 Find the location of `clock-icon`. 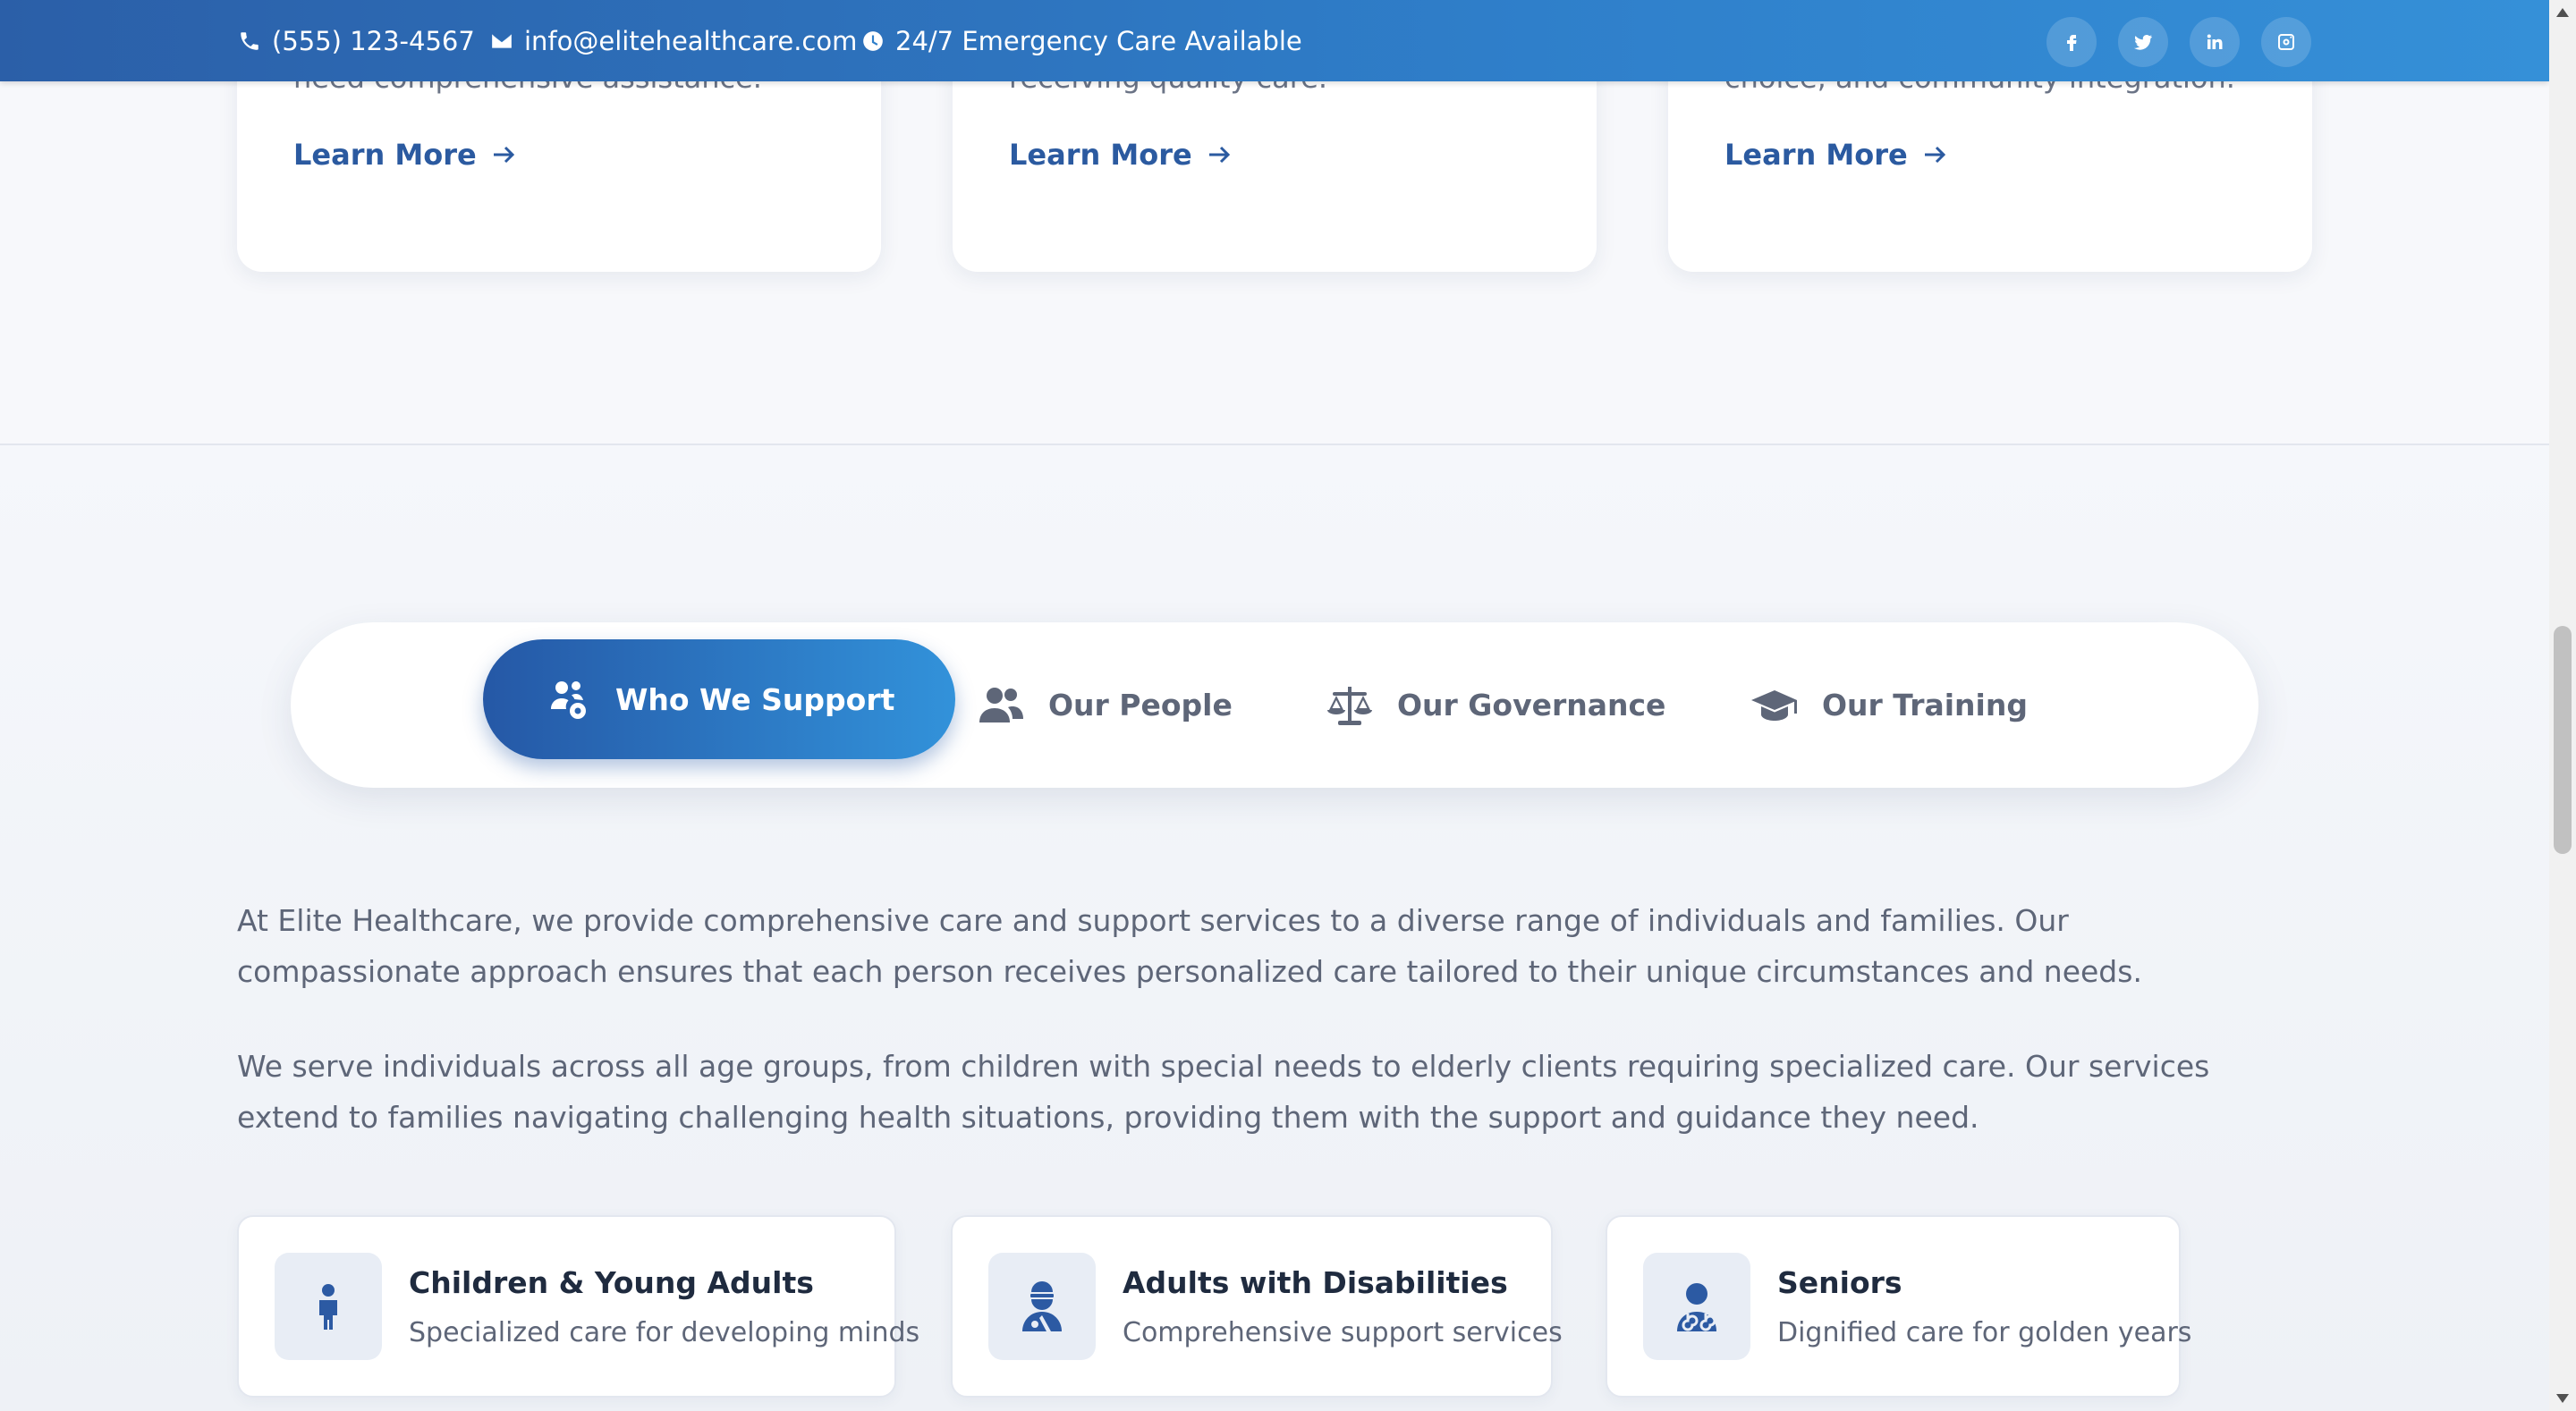

clock-icon is located at coordinates (873, 41).